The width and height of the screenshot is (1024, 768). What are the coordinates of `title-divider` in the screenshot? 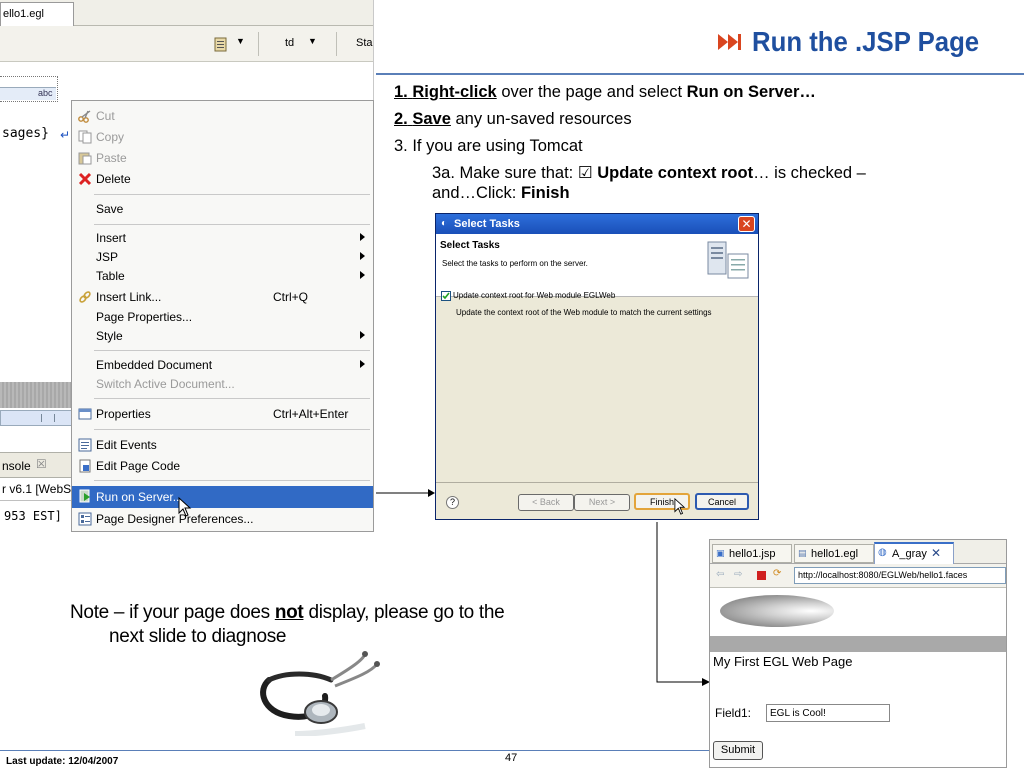 It's located at (700, 74).